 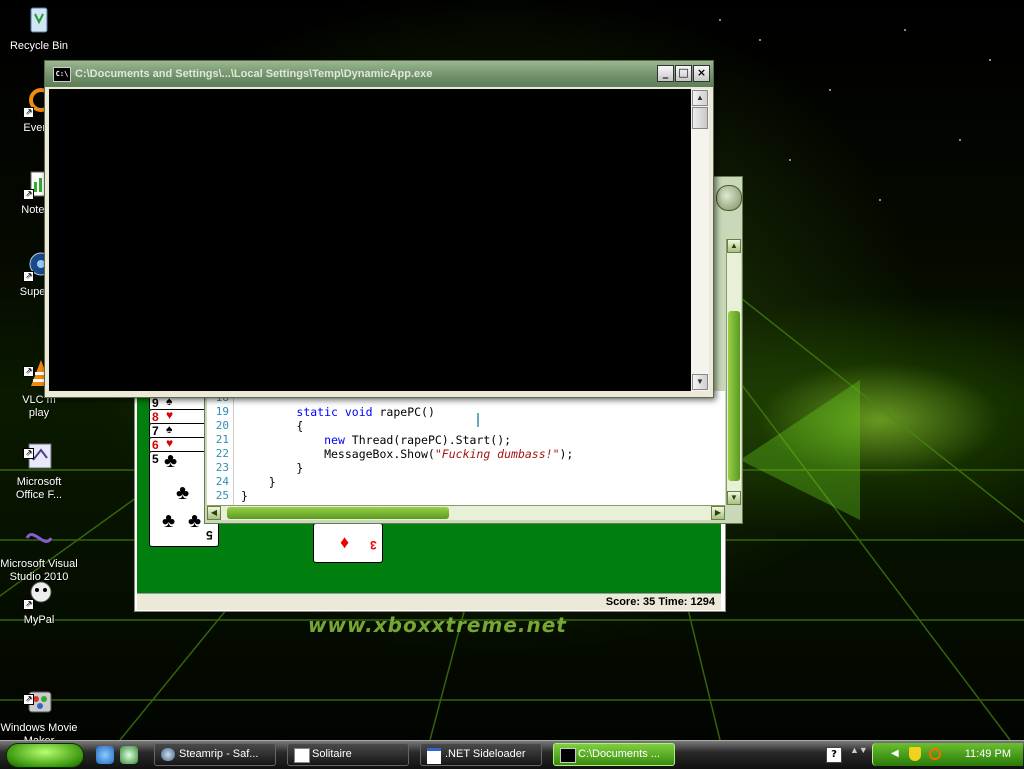 I want to click on desktop-icon-visual-studio: Microsoft Visual Studio 2010, so click(x=39, y=540).